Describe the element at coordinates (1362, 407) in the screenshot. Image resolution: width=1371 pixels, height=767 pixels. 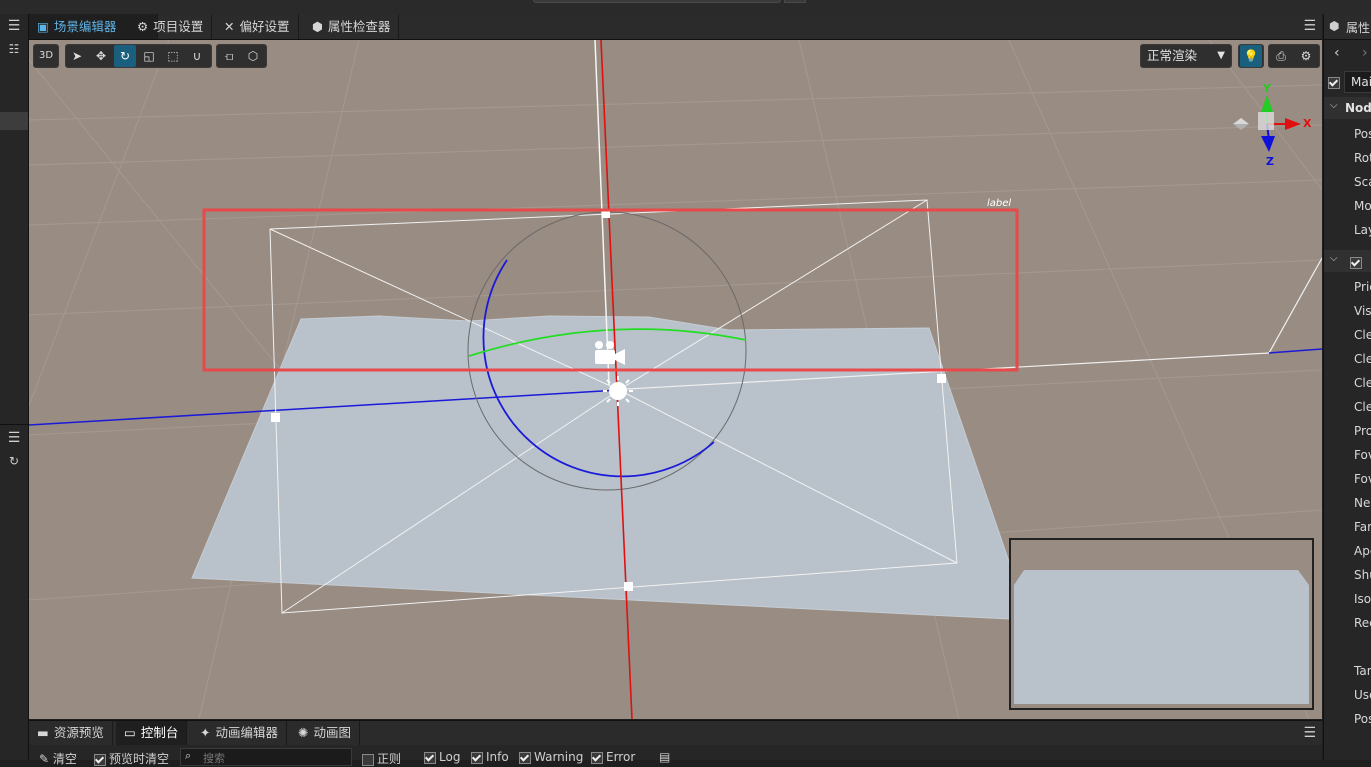
I see `property-clear-stencil: Cle` at that location.